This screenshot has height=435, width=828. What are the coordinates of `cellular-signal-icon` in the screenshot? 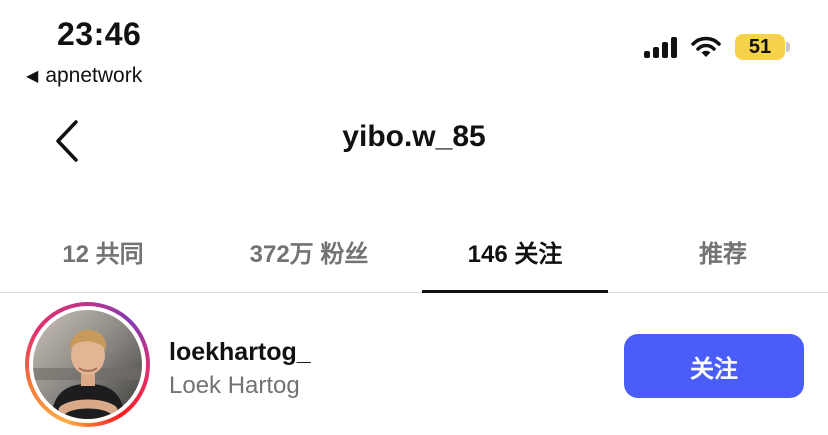 It's located at (660, 47).